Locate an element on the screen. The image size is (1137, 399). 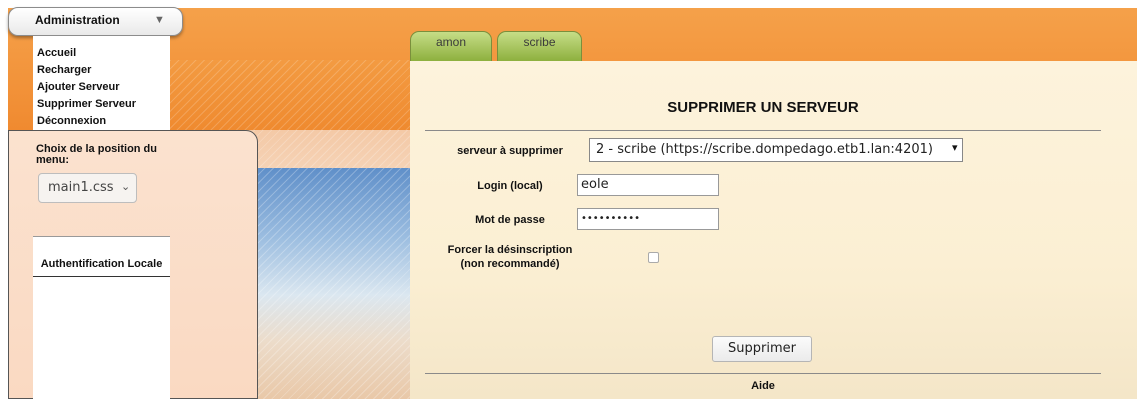
background-sea is located at coordinates (333, 283).